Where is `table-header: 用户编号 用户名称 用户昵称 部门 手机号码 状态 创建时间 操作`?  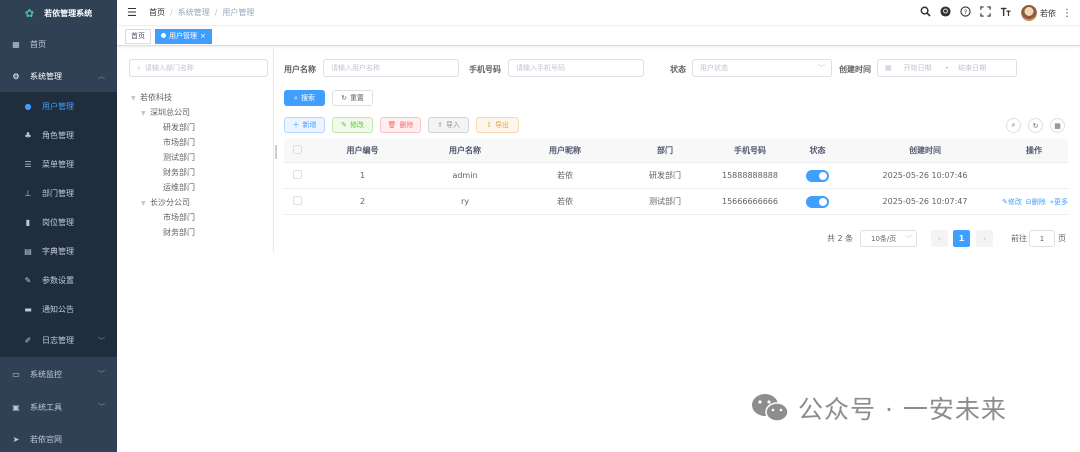 table-header: 用户编号 用户名称 用户昵称 部门 手机号码 状态 创建时间 操作 is located at coordinates (676, 151).